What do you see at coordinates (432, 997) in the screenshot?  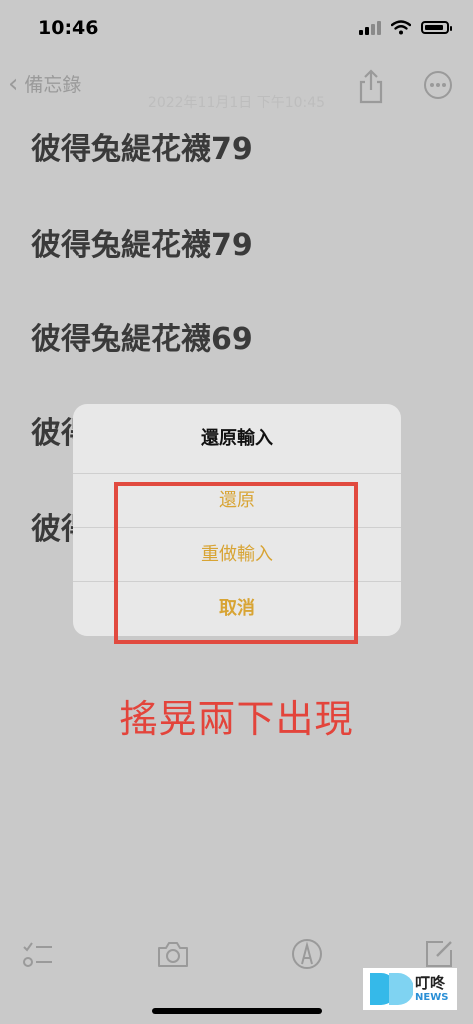 I see `logo-name-en: NEWS` at bounding box center [432, 997].